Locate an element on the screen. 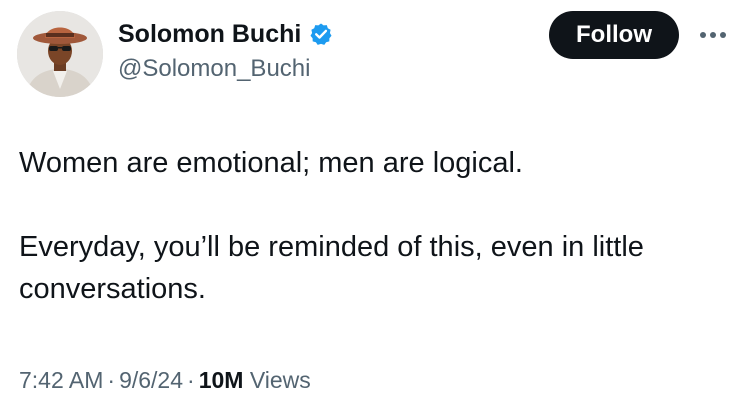  tweet-date: 9/6/24 is located at coordinates (151, 380).